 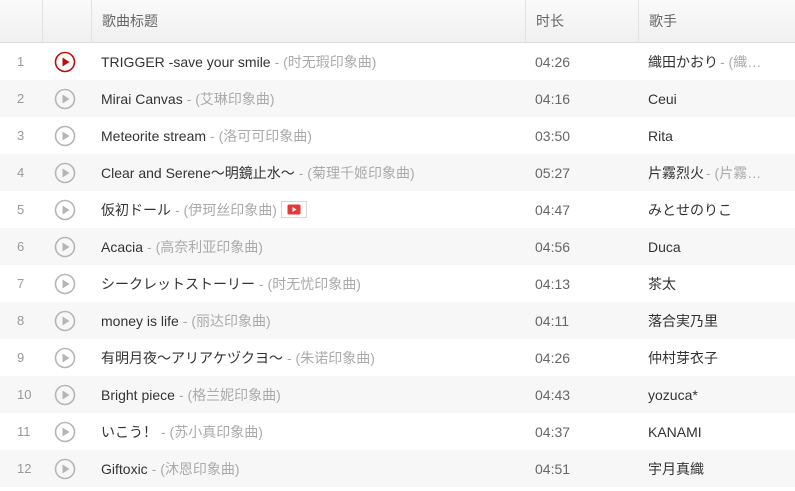 I want to click on mv-icon, so click(x=293, y=209).